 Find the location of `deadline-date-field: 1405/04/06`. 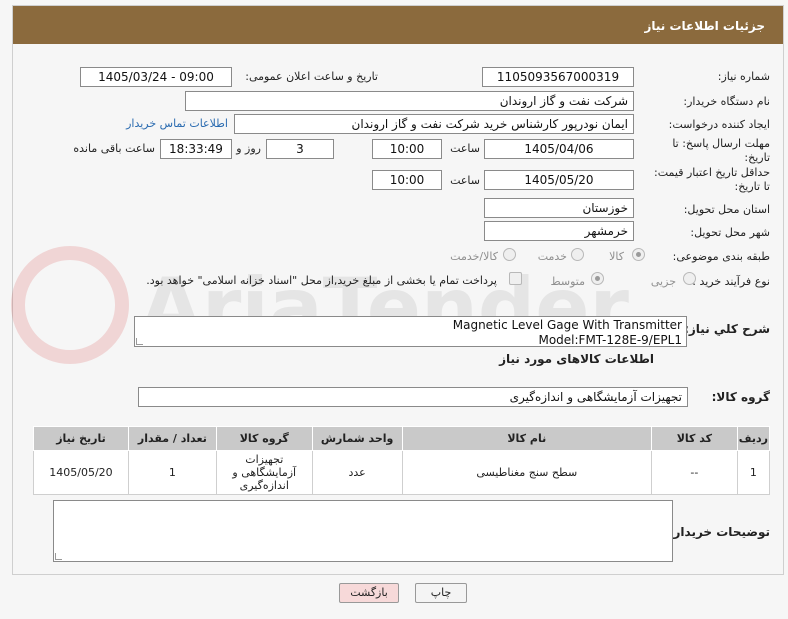

deadline-date-field: 1405/04/06 is located at coordinates (559, 149).